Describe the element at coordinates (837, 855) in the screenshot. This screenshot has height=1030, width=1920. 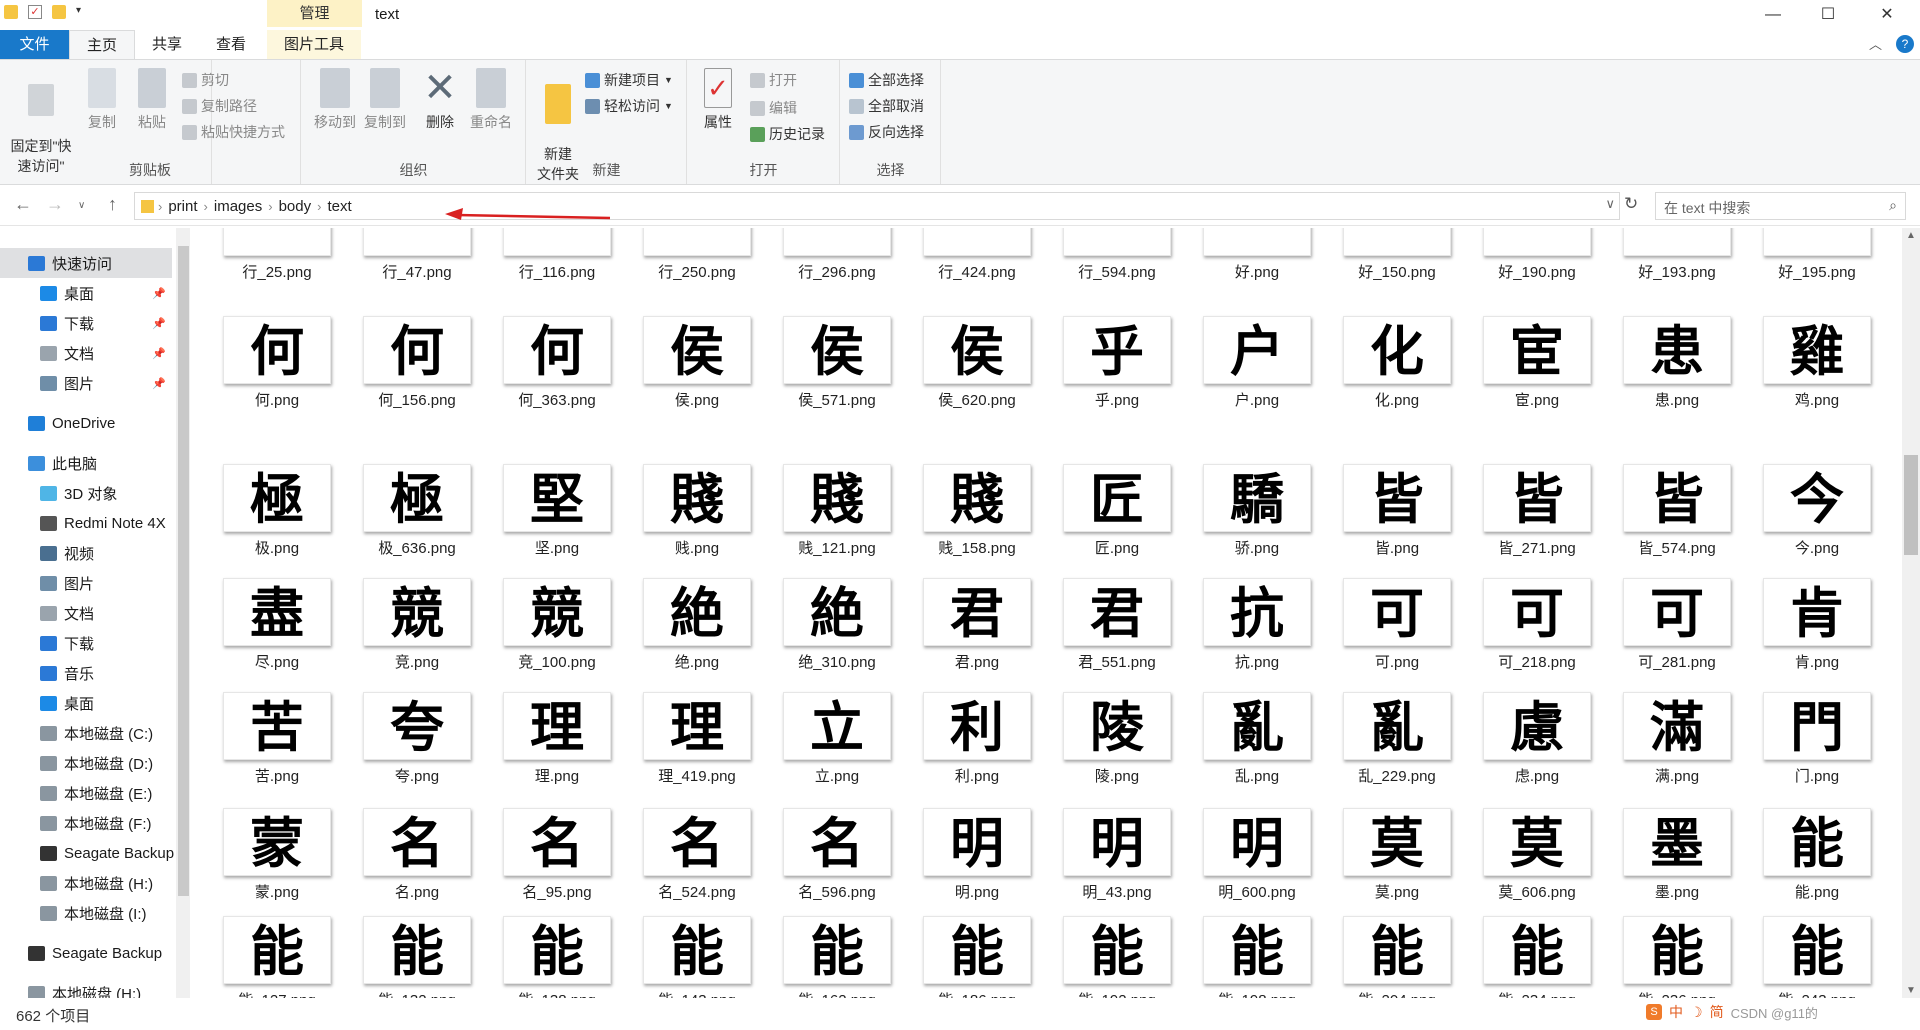
I see `file-item: 名名_596.png` at that location.